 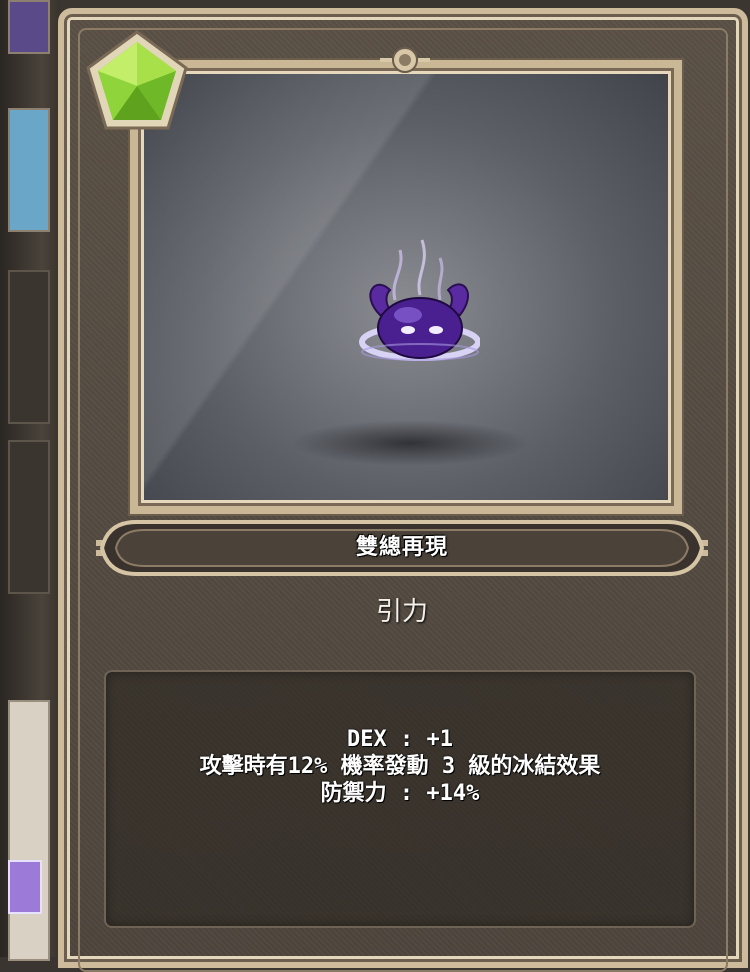 What do you see at coordinates (400, 739) in the screenshot?
I see `stat-line: DEX : +1` at bounding box center [400, 739].